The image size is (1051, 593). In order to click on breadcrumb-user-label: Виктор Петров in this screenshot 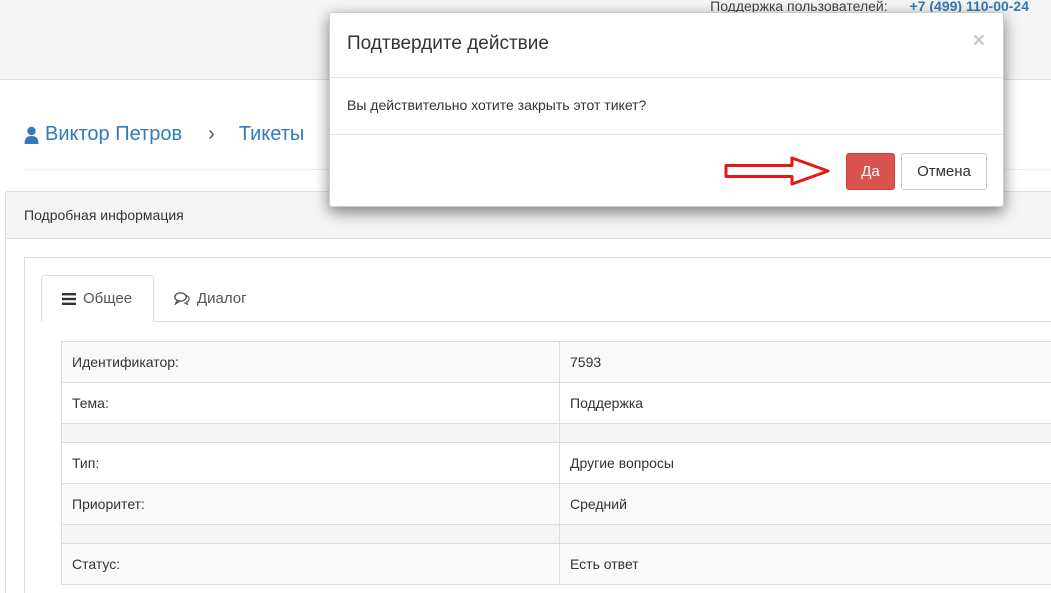, I will do `click(114, 134)`.